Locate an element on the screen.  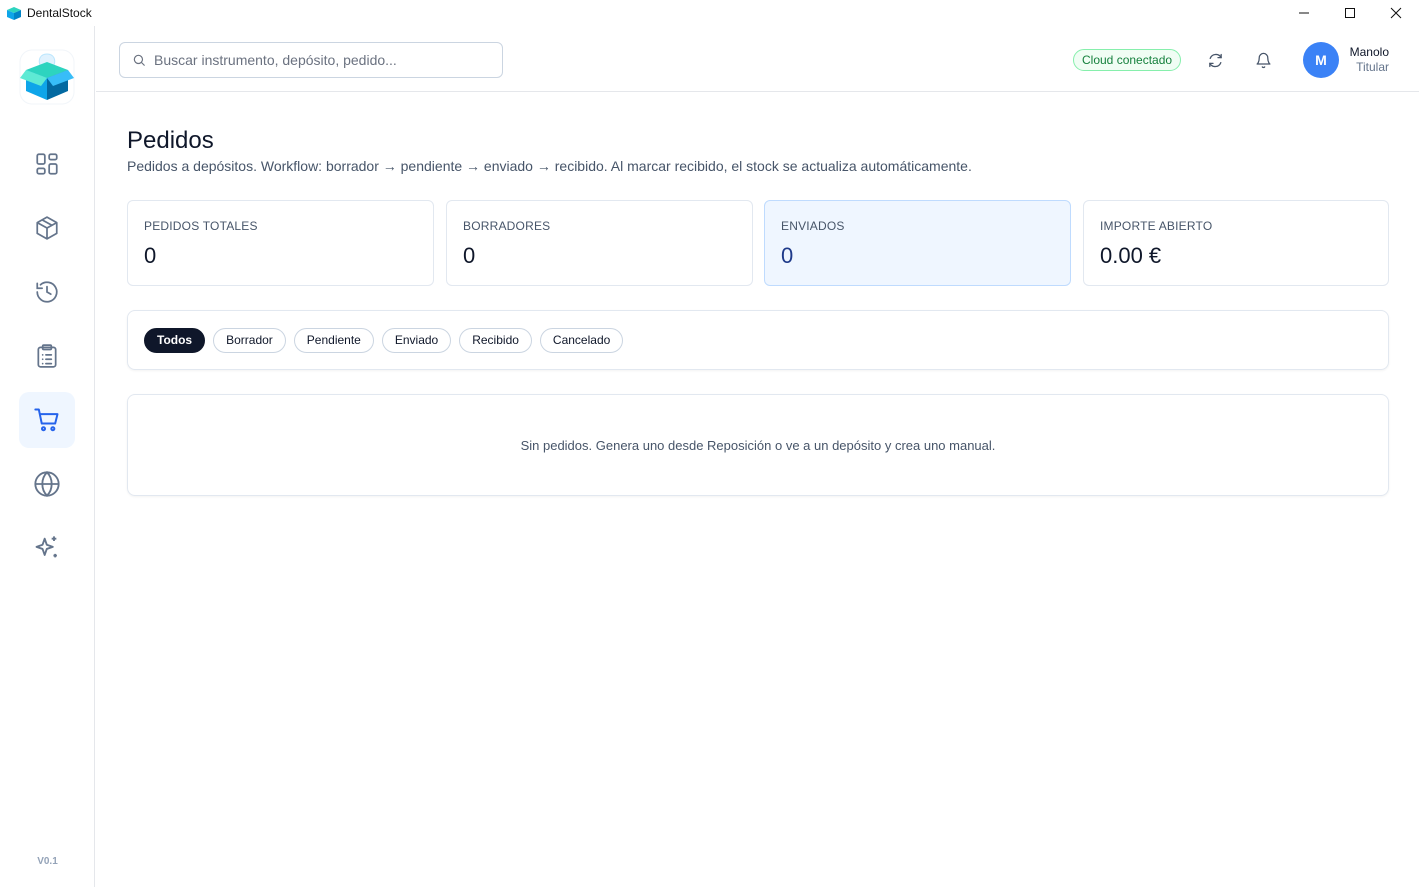
app-version: V0.1 is located at coordinates (47, 861).